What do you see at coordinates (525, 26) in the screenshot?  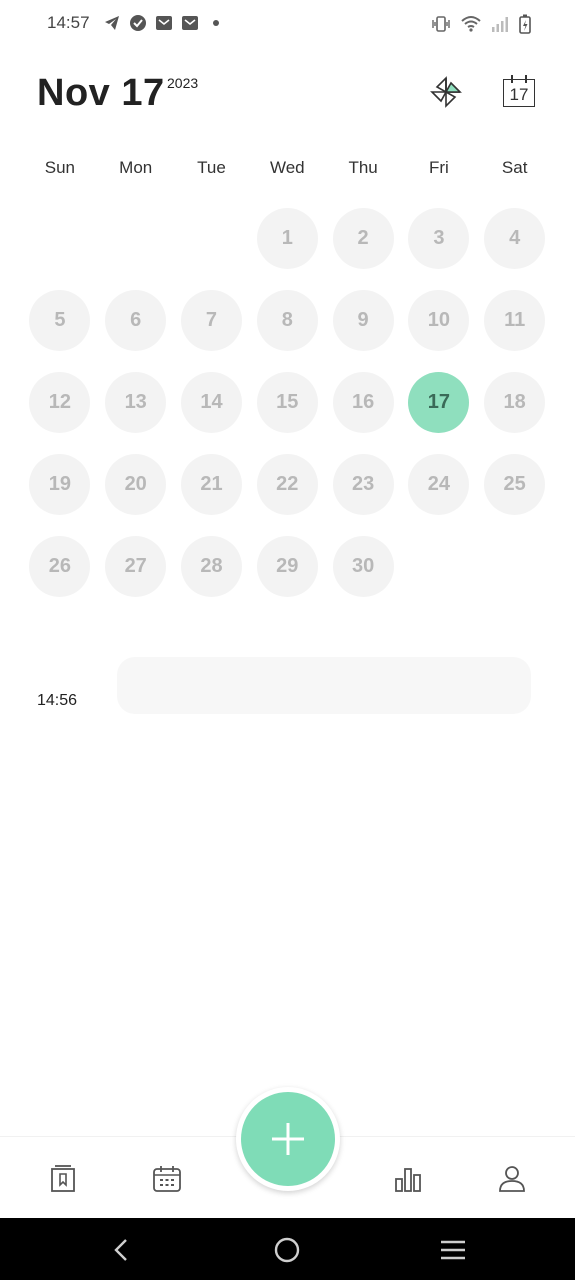 I see `battery-charging-icon` at bounding box center [525, 26].